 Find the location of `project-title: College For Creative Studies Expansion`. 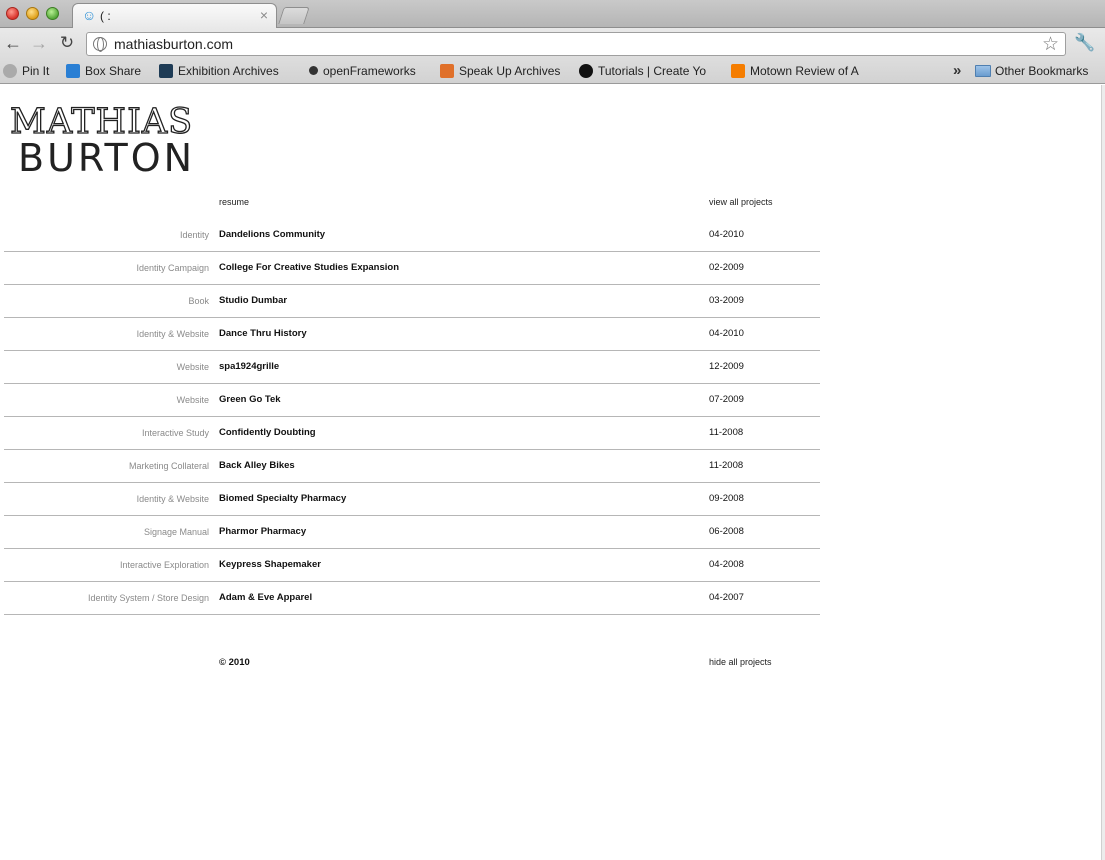

project-title: College For Creative Studies Expansion is located at coordinates (309, 267).